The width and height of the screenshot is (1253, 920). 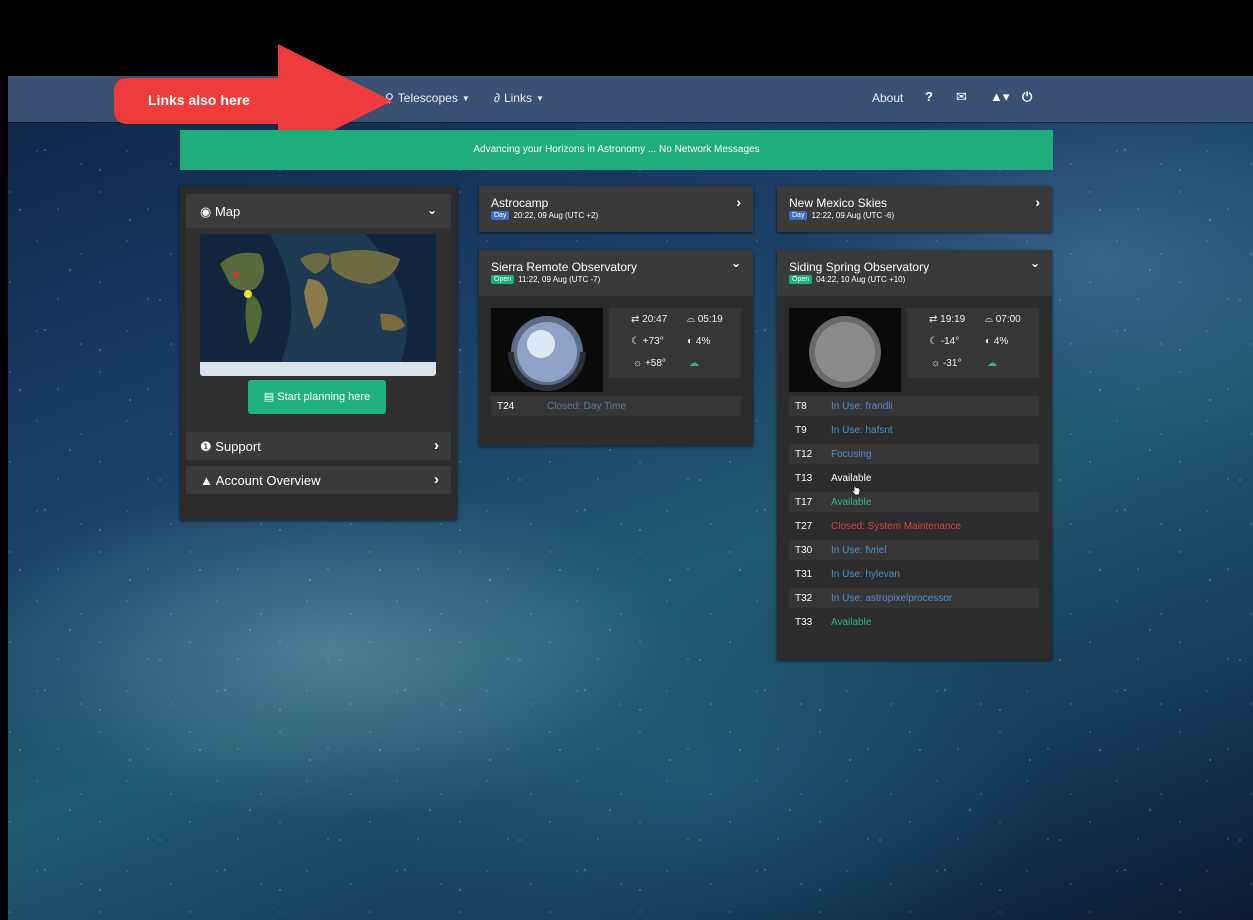 What do you see at coordinates (952, 363) in the screenshot?
I see `sun-altitude-value: -31°` at bounding box center [952, 363].